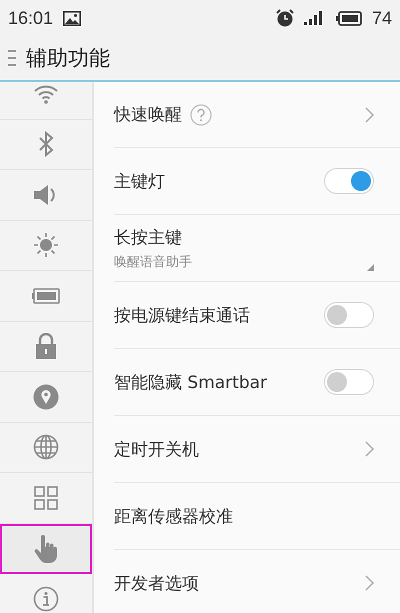 Image resolution: width=400 pixels, height=613 pixels. What do you see at coordinates (46, 447) in the screenshot?
I see `globe-icon` at bounding box center [46, 447].